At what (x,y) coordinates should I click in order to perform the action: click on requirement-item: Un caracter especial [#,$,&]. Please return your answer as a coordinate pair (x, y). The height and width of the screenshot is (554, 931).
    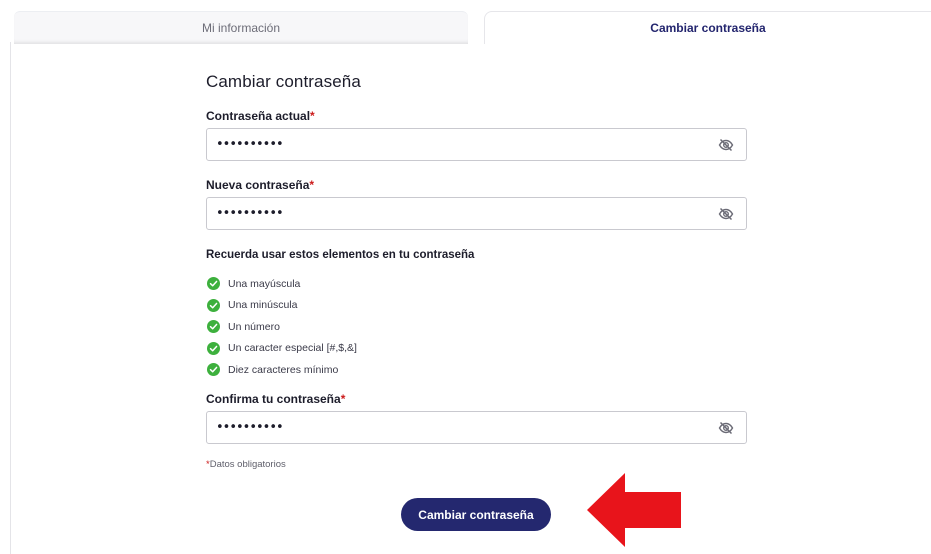
    Looking at the image, I should click on (282, 349).